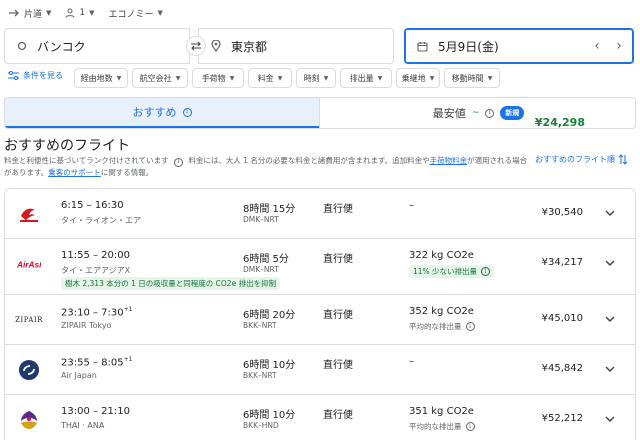 This screenshot has width=640, height=440. What do you see at coordinates (296, 46) in the screenshot?
I see `destination-field: 東京都` at bounding box center [296, 46].